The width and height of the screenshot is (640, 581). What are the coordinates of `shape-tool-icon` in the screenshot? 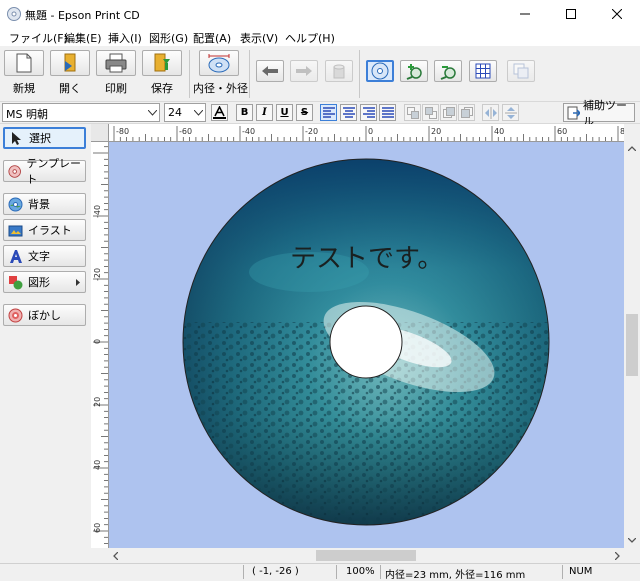 It's located at (16, 282).